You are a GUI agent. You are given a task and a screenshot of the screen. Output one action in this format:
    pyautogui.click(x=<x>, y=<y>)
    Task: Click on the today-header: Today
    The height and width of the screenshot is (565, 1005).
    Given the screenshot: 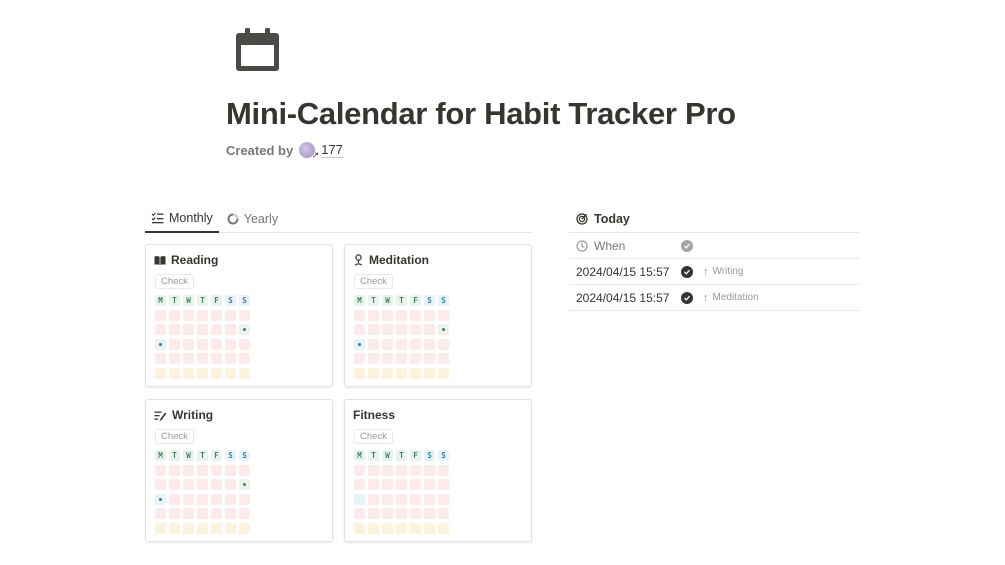 What is the action you would take?
    pyautogui.click(x=714, y=219)
    